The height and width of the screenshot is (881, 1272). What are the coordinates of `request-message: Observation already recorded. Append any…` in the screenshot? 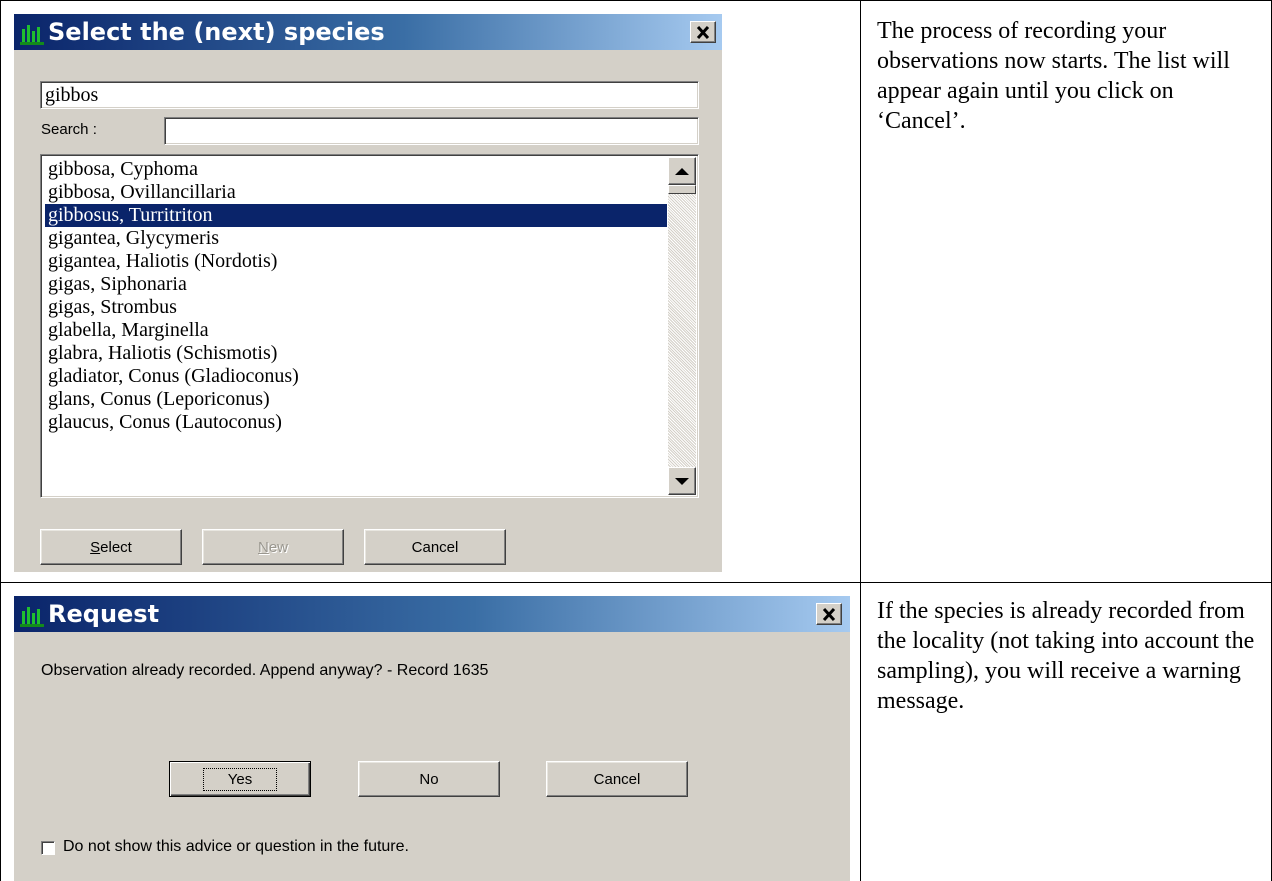 It's located at (265, 670).